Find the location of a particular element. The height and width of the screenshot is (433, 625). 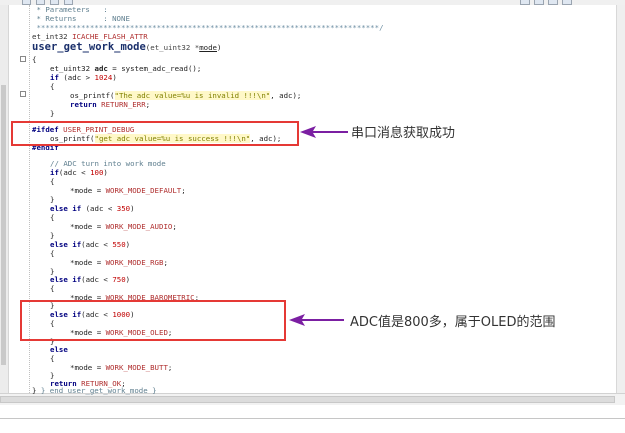

code-line: *mode = WORK_MODE_DEFAULT; is located at coordinates (128, 190).